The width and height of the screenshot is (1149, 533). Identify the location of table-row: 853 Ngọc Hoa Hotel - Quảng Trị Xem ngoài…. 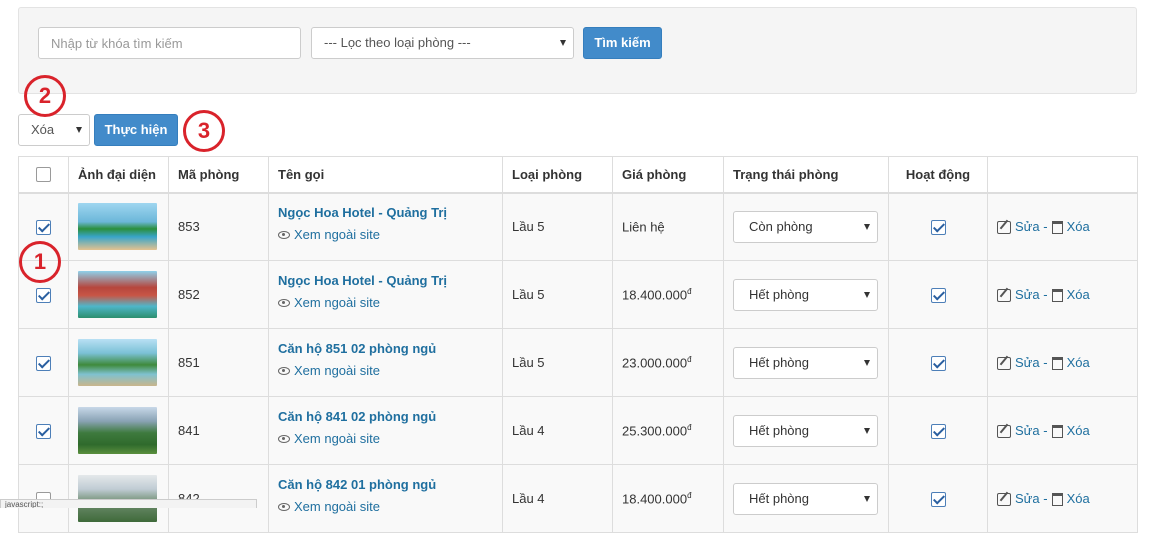
(578, 226).